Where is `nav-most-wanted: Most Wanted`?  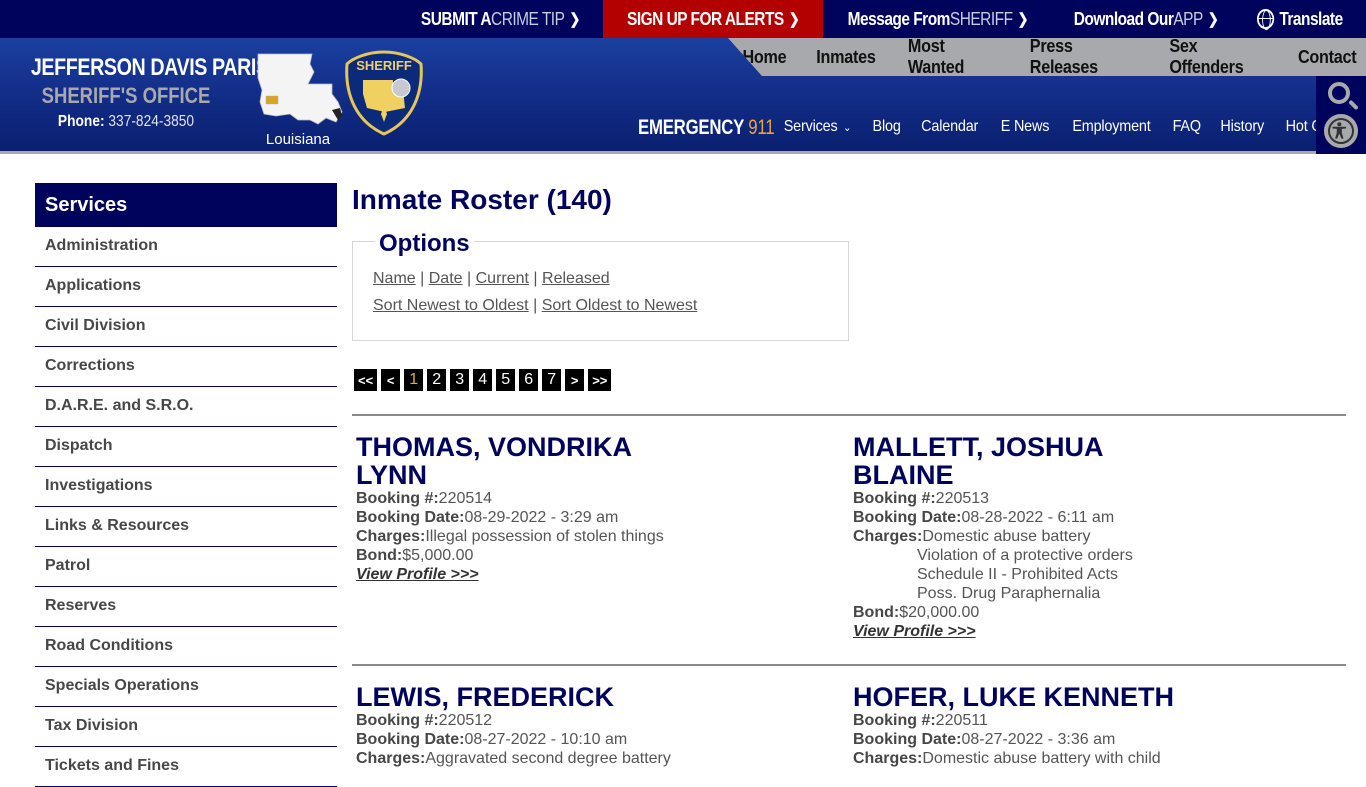
nav-most-wanted: Most Wanted is located at coordinates (952, 57).